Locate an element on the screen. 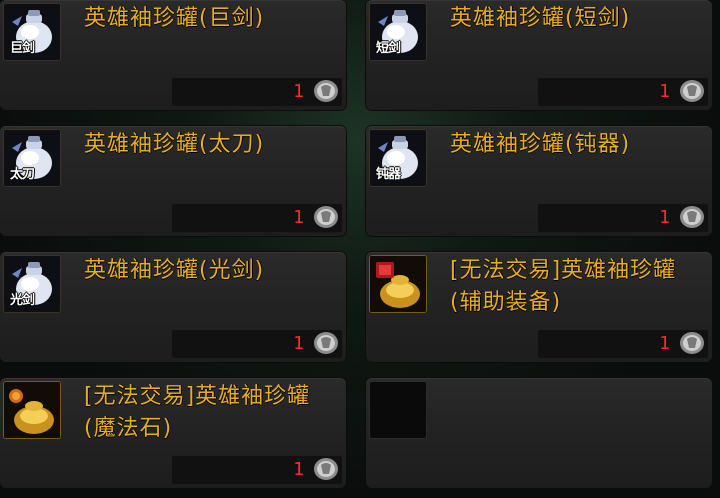 The height and width of the screenshot is (498, 720). item-name: 英雄袖珍罐(短剑) is located at coordinates (540, 18).